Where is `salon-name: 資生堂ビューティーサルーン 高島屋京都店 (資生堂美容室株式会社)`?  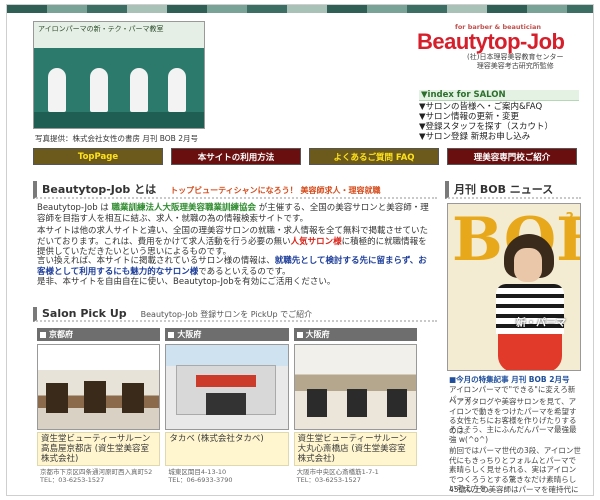
salon-name: 資生堂ビューティーサルーン 高島屋京都店 (資生堂美容室株式会社) is located at coordinates (99, 449).